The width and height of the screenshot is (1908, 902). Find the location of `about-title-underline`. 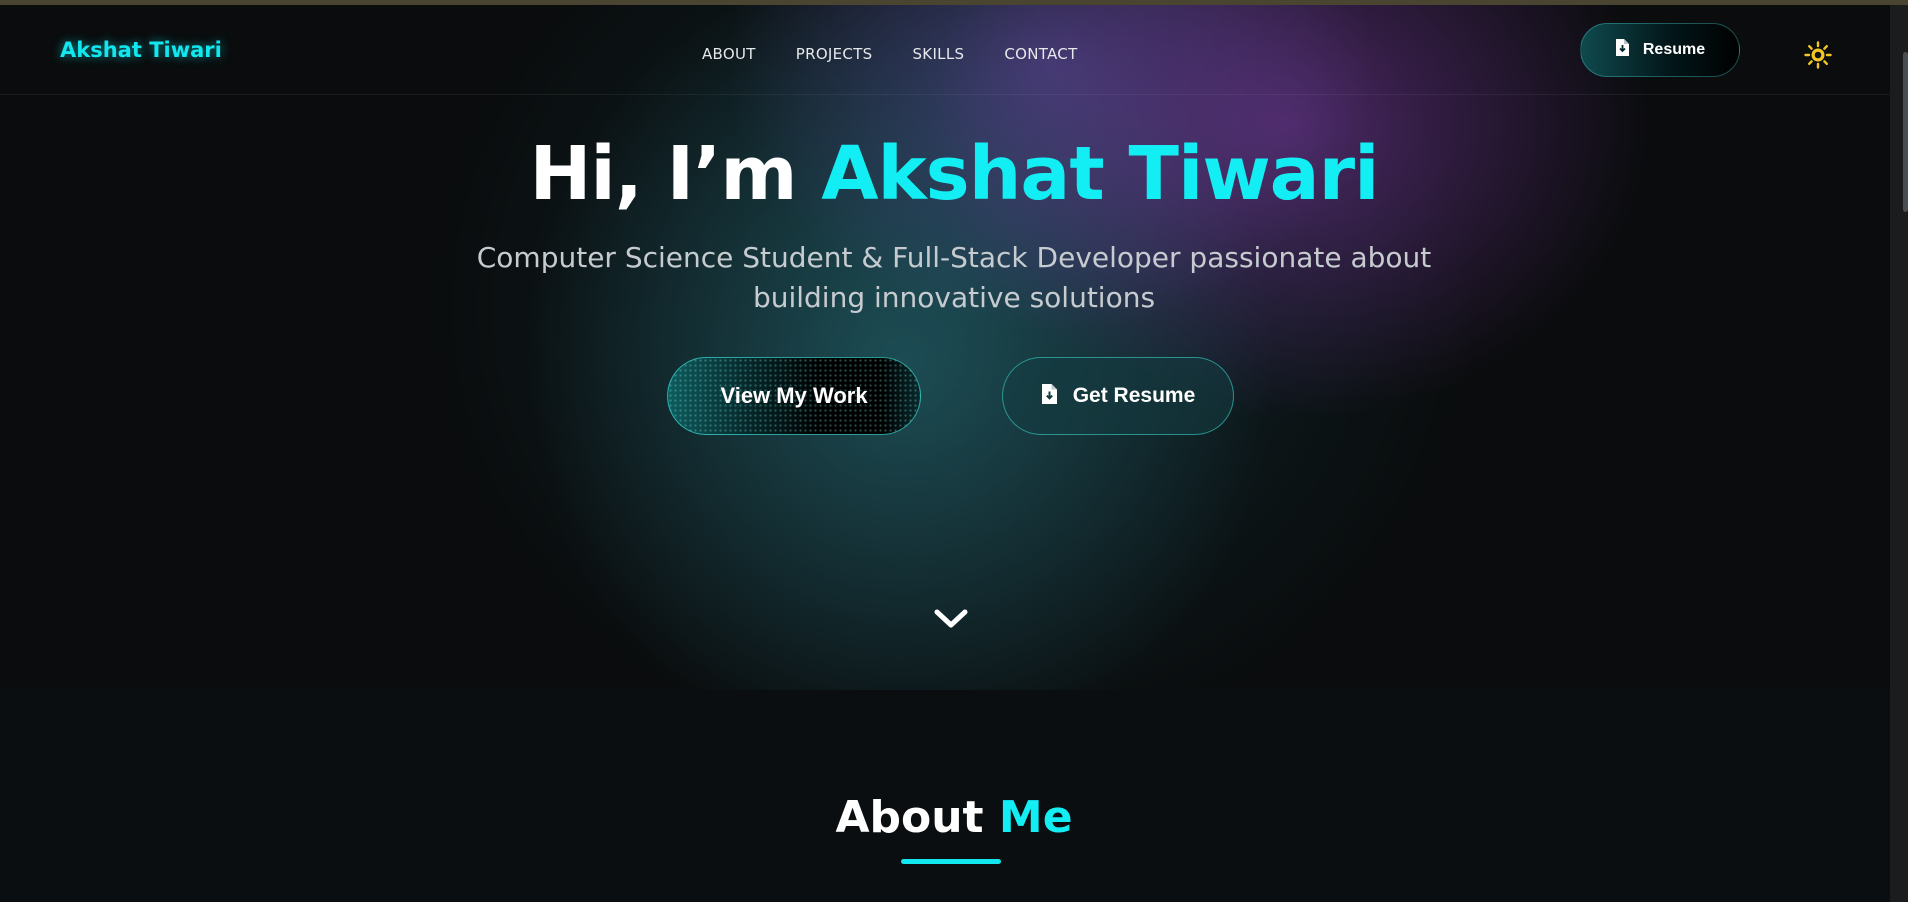

about-title-underline is located at coordinates (951, 861).